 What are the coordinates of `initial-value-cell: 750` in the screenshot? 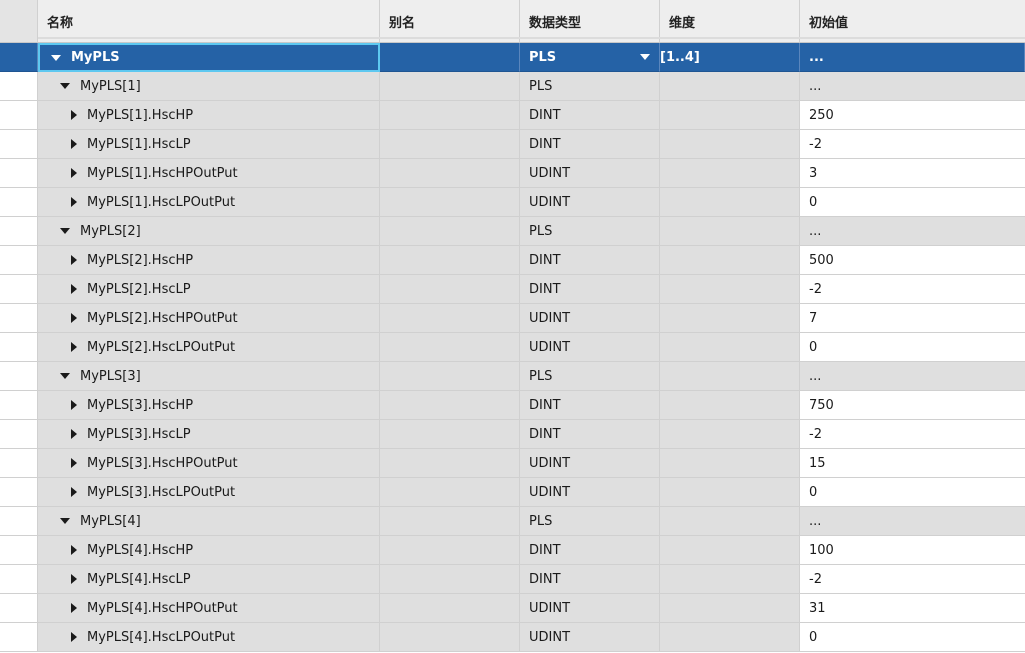 It's located at (912, 405).